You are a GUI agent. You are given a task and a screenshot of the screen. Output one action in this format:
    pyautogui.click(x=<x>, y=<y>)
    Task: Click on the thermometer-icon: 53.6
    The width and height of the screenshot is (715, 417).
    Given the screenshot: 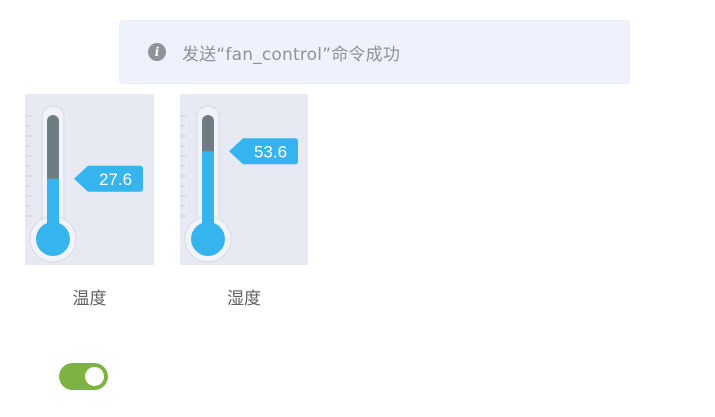 What is the action you would take?
    pyautogui.click(x=239, y=184)
    